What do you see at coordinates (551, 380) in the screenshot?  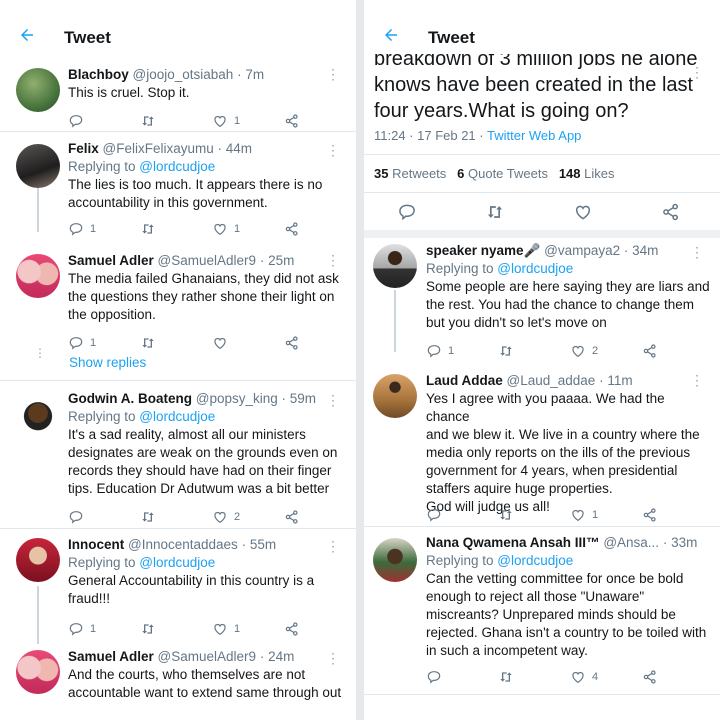 I see `author-handle: @Laud_addae` at bounding box center [551, 380].